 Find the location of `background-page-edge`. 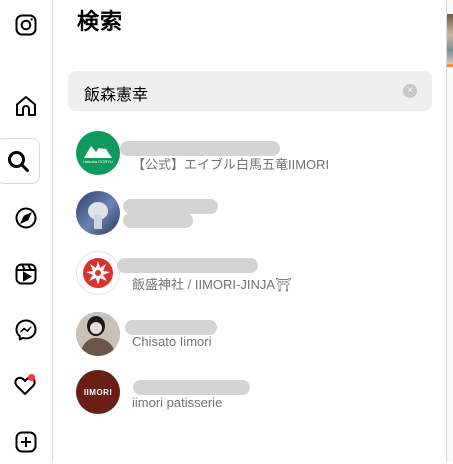

background-page-edge is located at coordinates (449, 231).